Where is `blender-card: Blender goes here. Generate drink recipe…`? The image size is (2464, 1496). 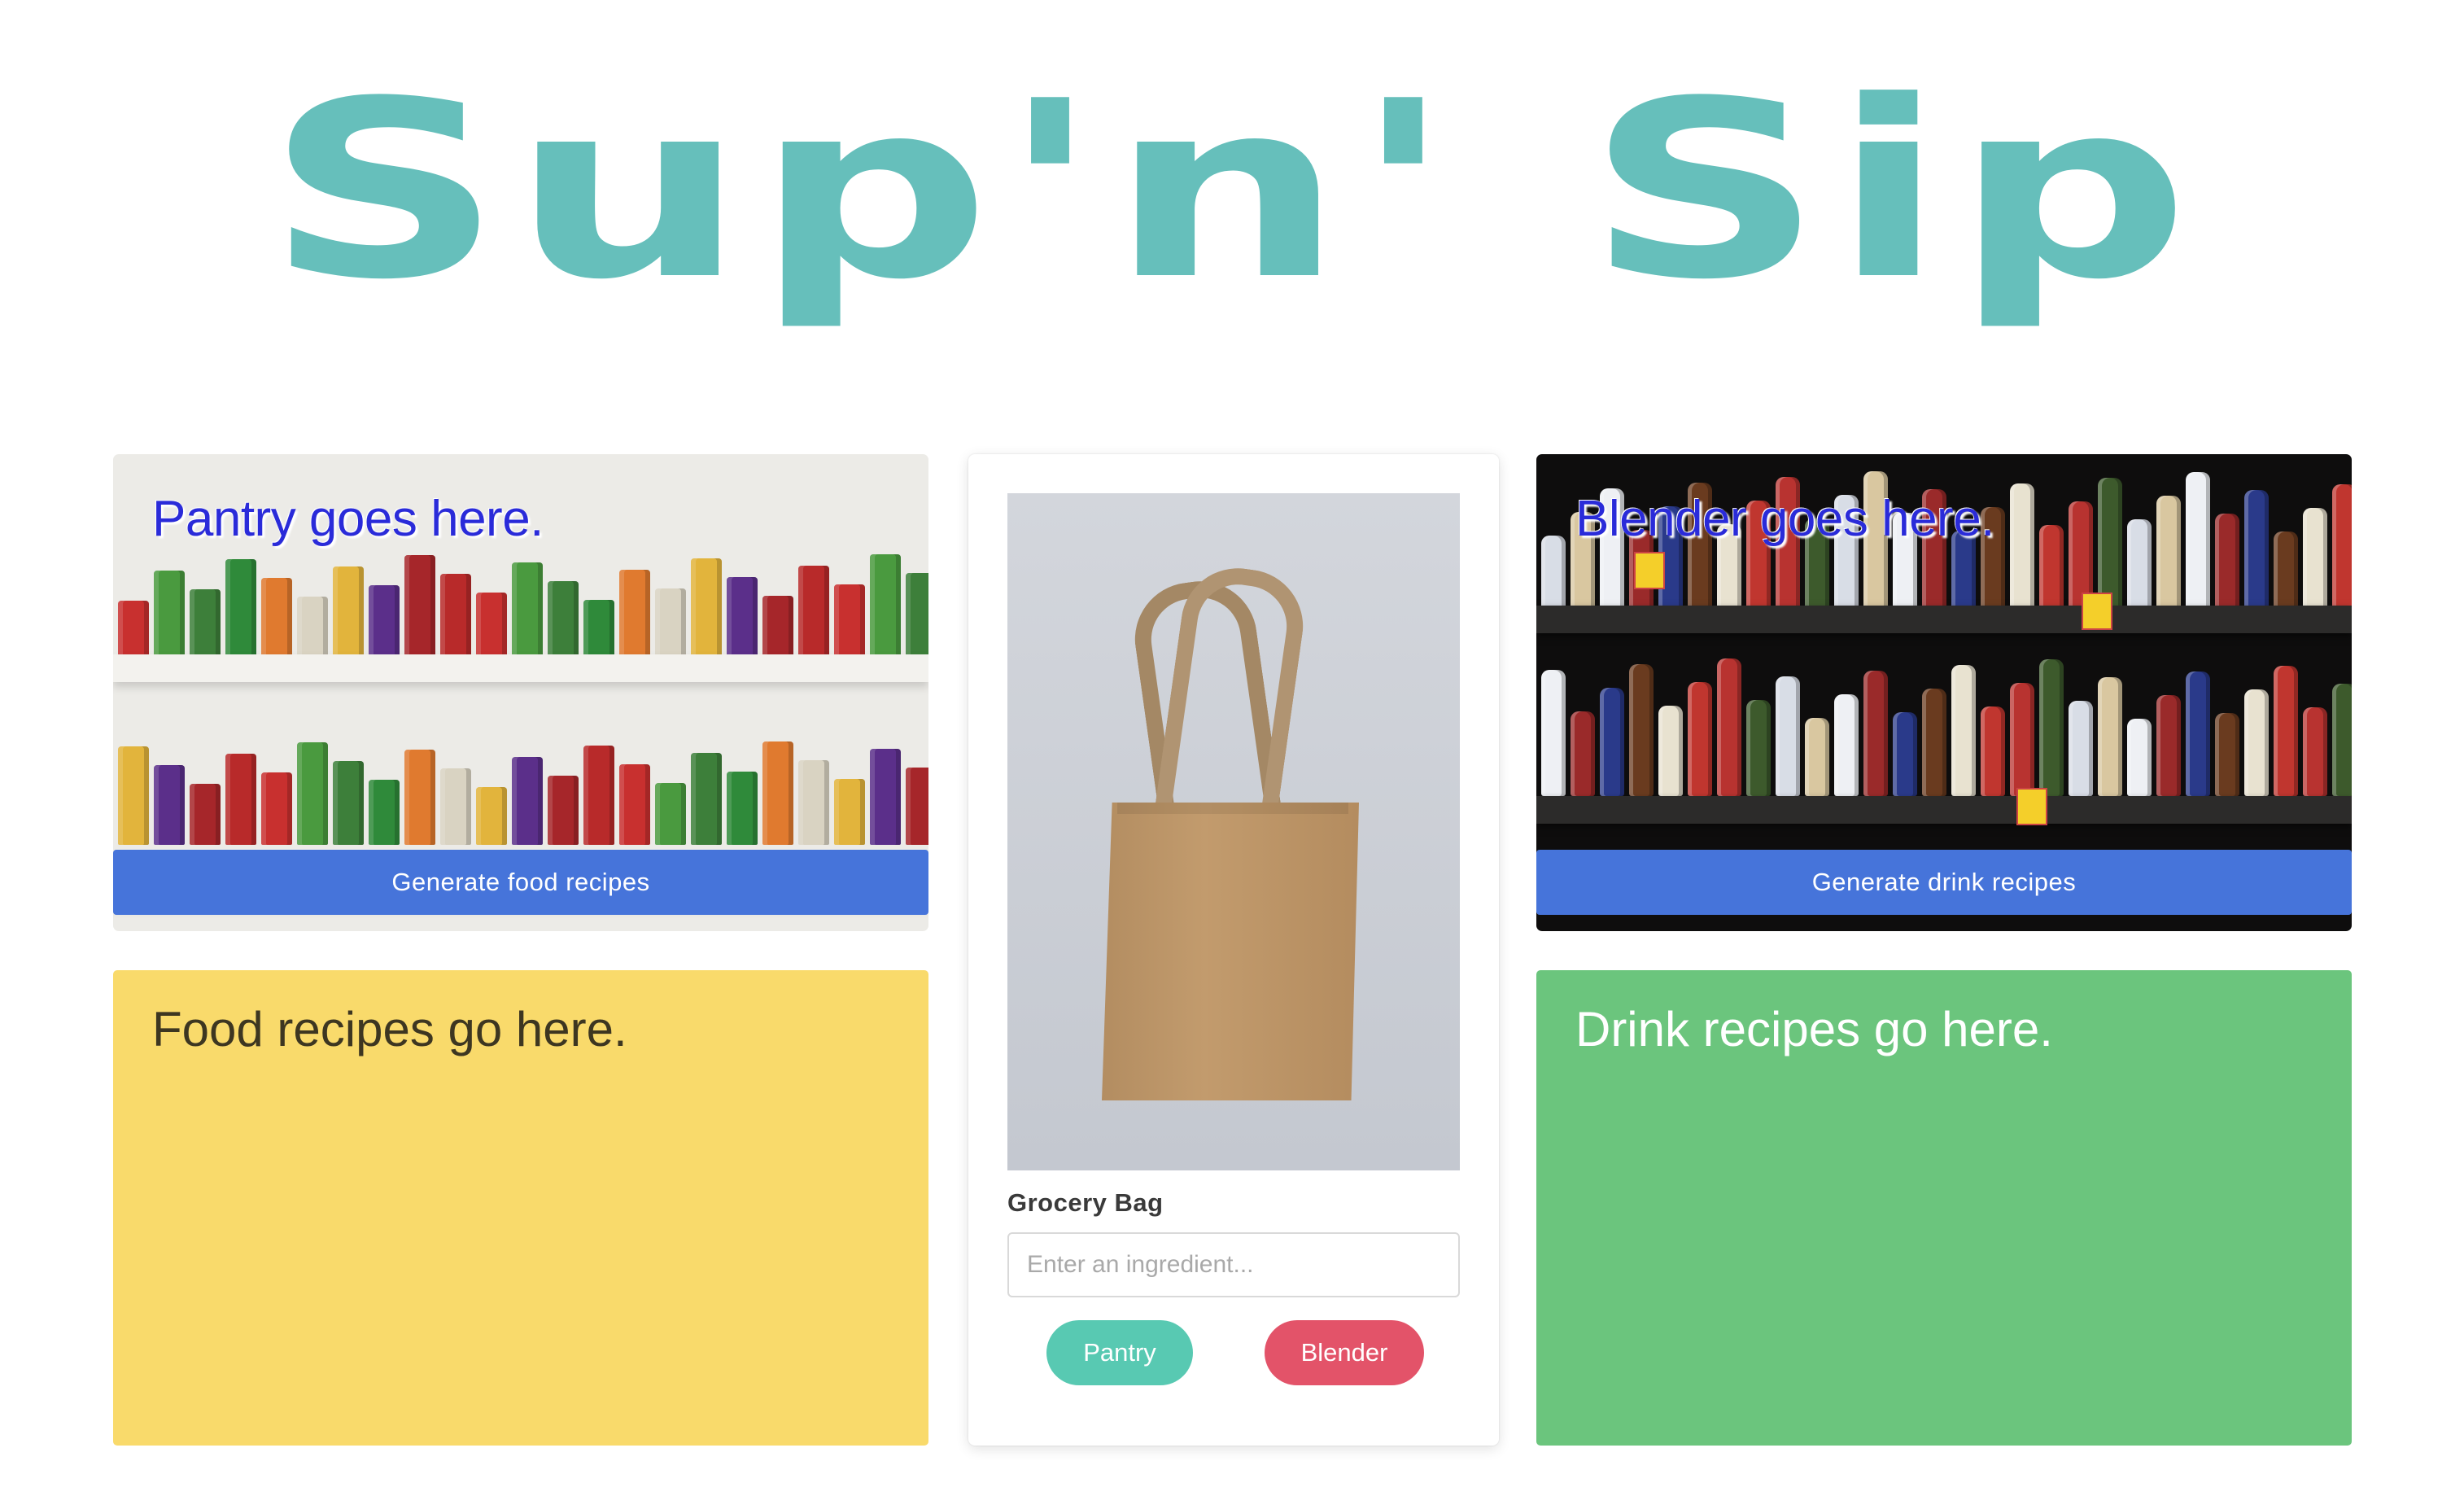
blender-card: Blender goes here. Generate drink recipe… is located at coordinates (1944, 692).